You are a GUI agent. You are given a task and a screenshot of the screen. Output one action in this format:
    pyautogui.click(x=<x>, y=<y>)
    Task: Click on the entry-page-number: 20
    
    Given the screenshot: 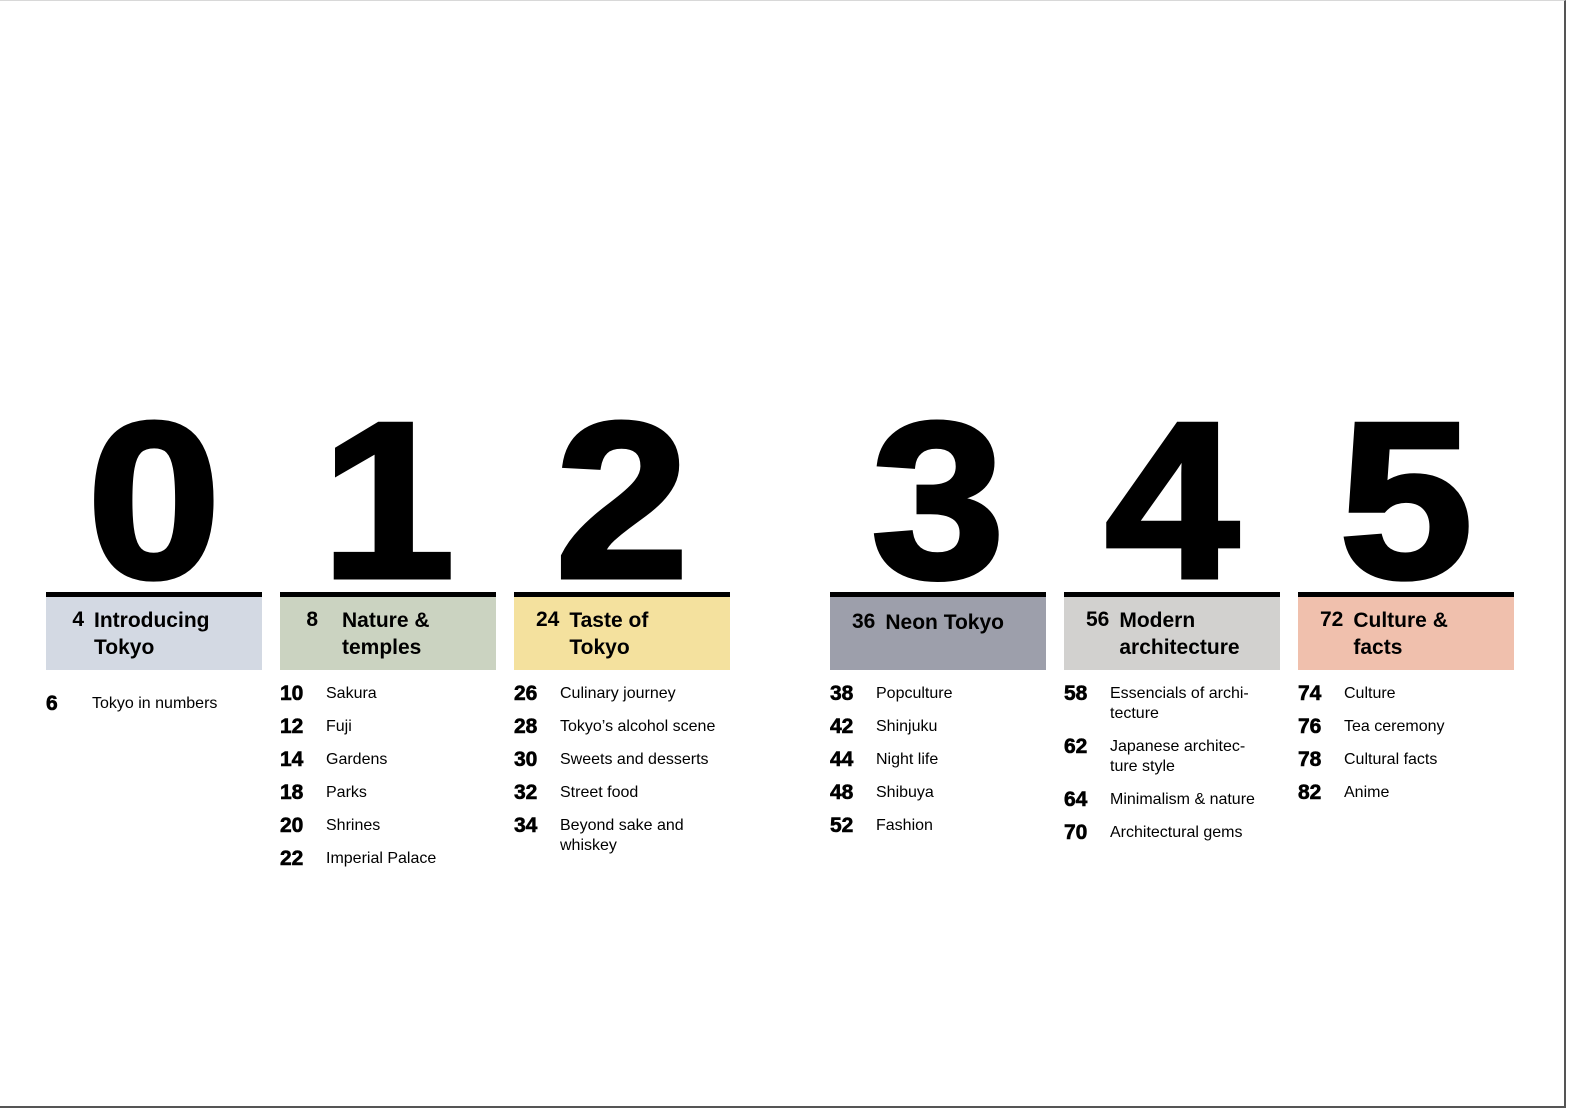 What is the action you would take?
    pyautogui.click(x=292, y=825)
    